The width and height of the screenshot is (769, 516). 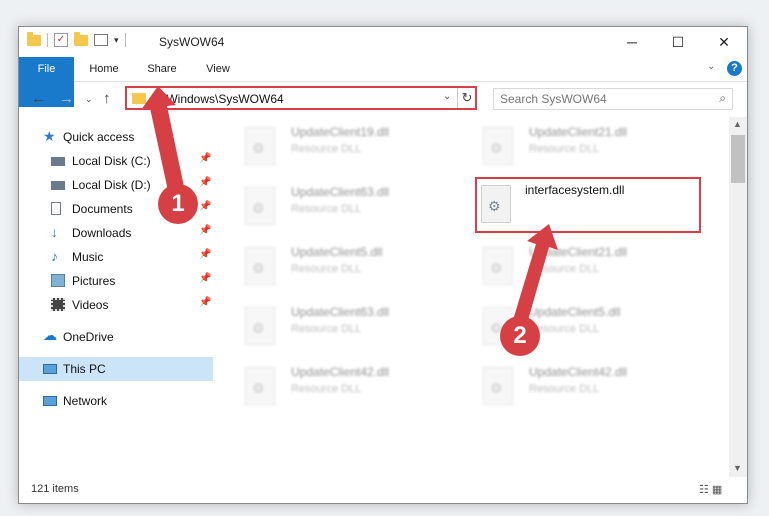 What do you see at coordinates (520, 336) in the screenshot?
I see `step-badge-2: 2` at bounding box center [520, 336].